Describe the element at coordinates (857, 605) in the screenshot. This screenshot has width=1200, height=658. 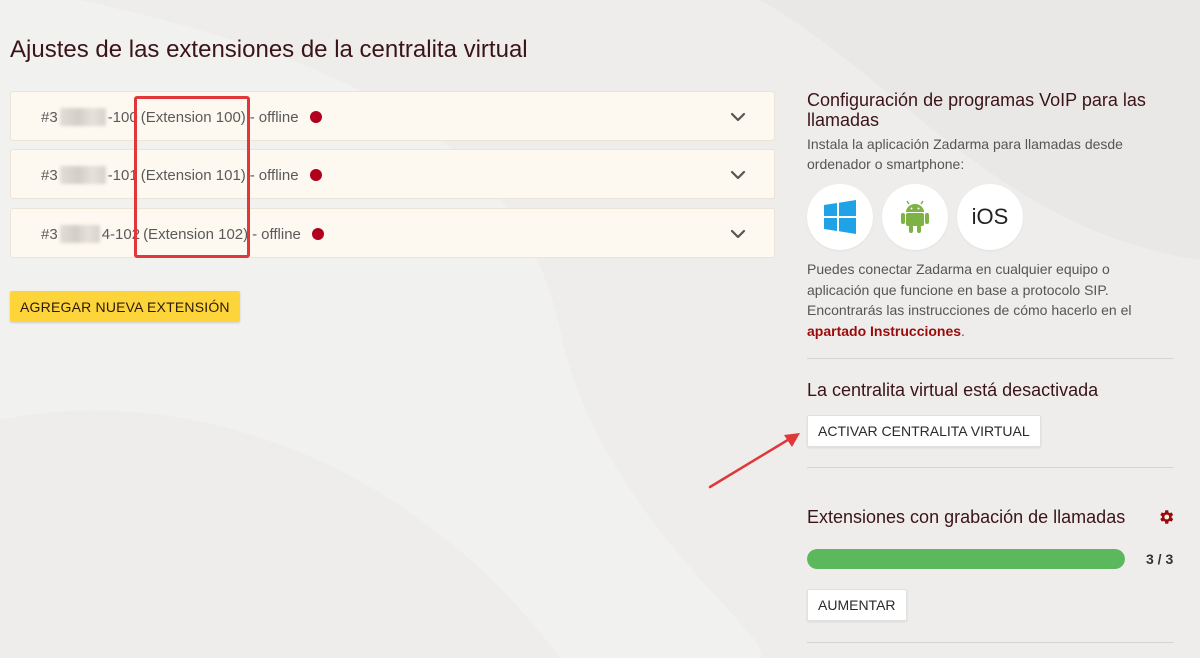
I see `increase-button: AUMENTAR` at that location.